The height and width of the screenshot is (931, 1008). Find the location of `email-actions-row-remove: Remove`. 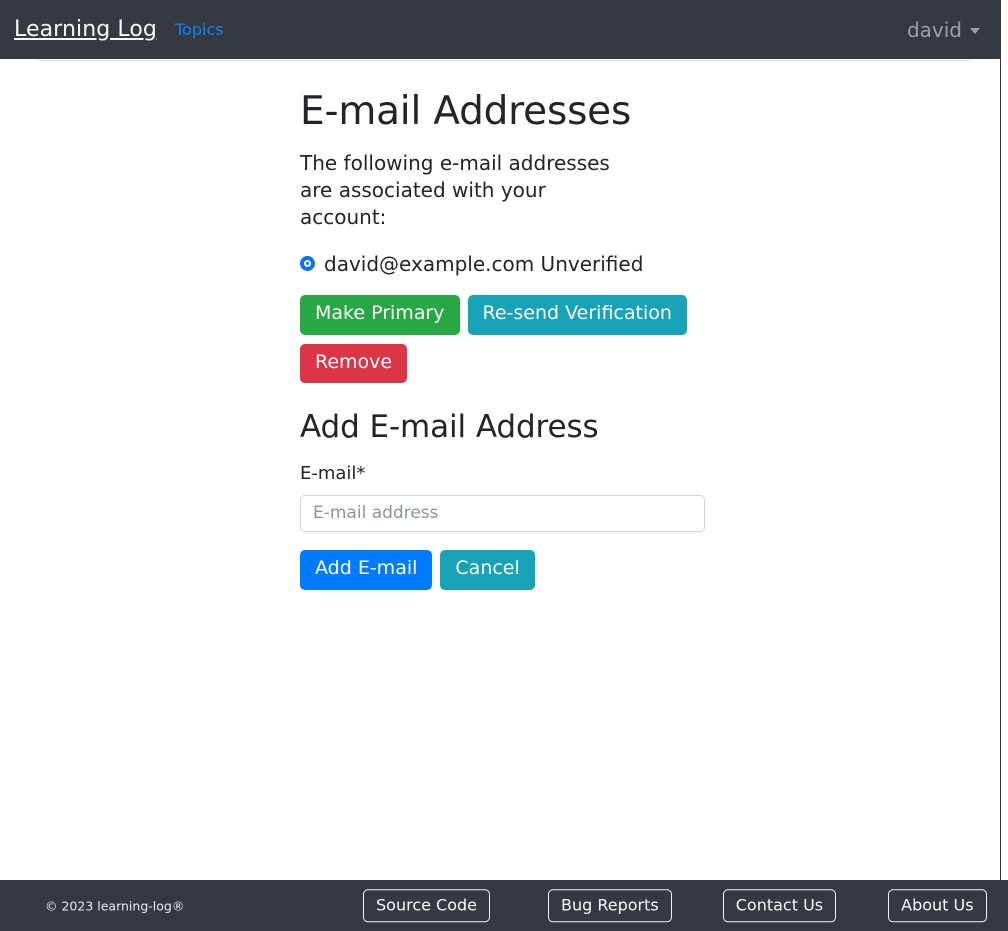

email-actions-row-remove: Remove is located at coordinates (650, 363).